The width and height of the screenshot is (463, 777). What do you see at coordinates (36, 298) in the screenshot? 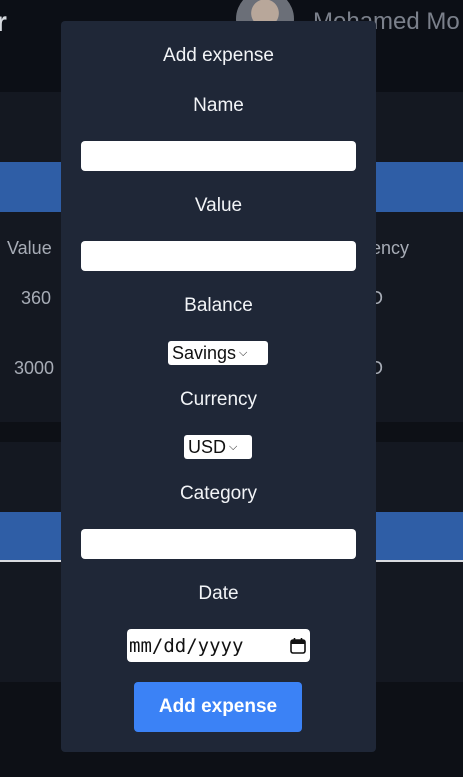
I see `table-cell-value: 360` at bounding box center [36, 298].